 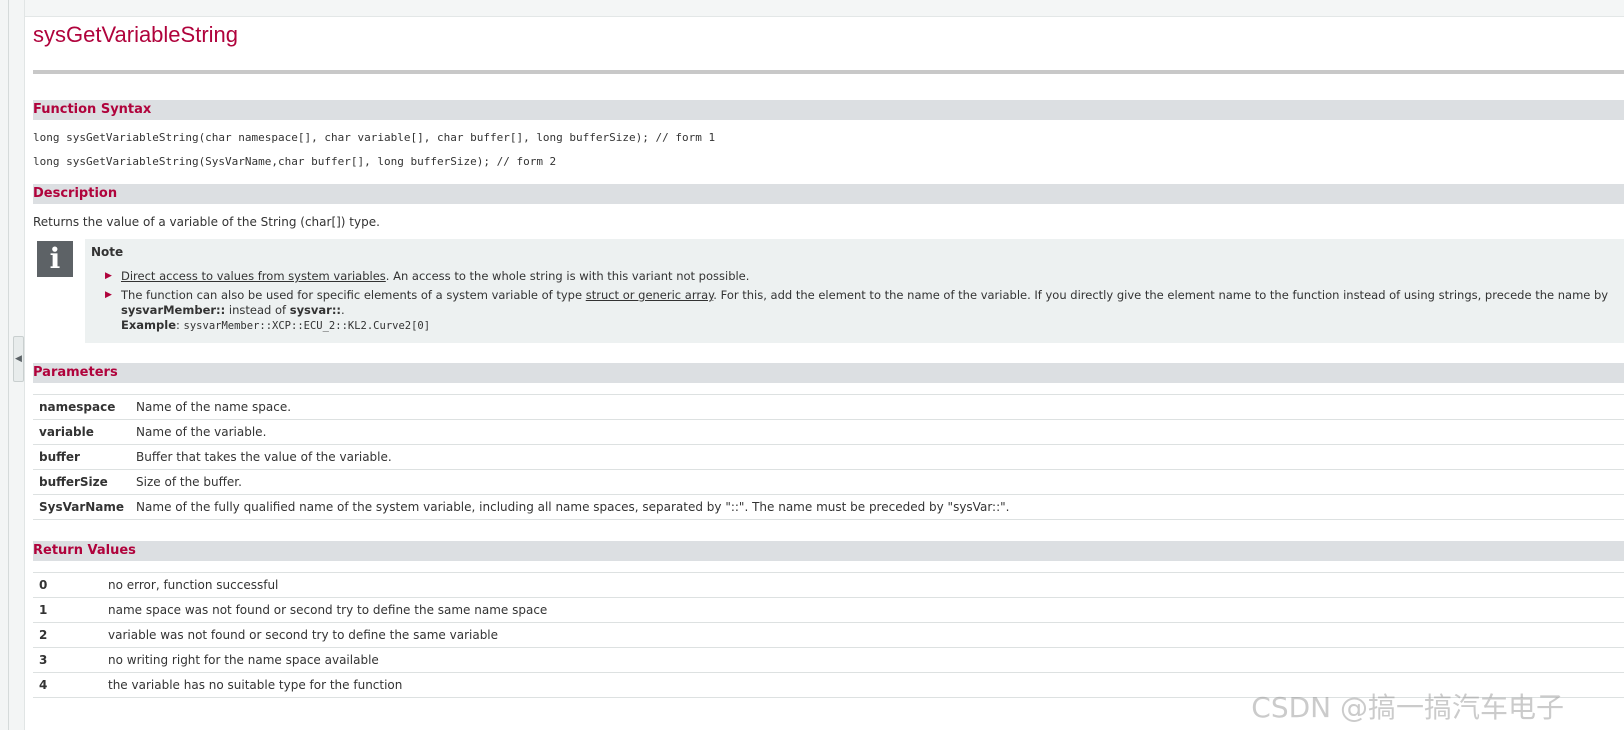 I want to click on section-heading-return-values: Return Values, so click(x=828, y=551).